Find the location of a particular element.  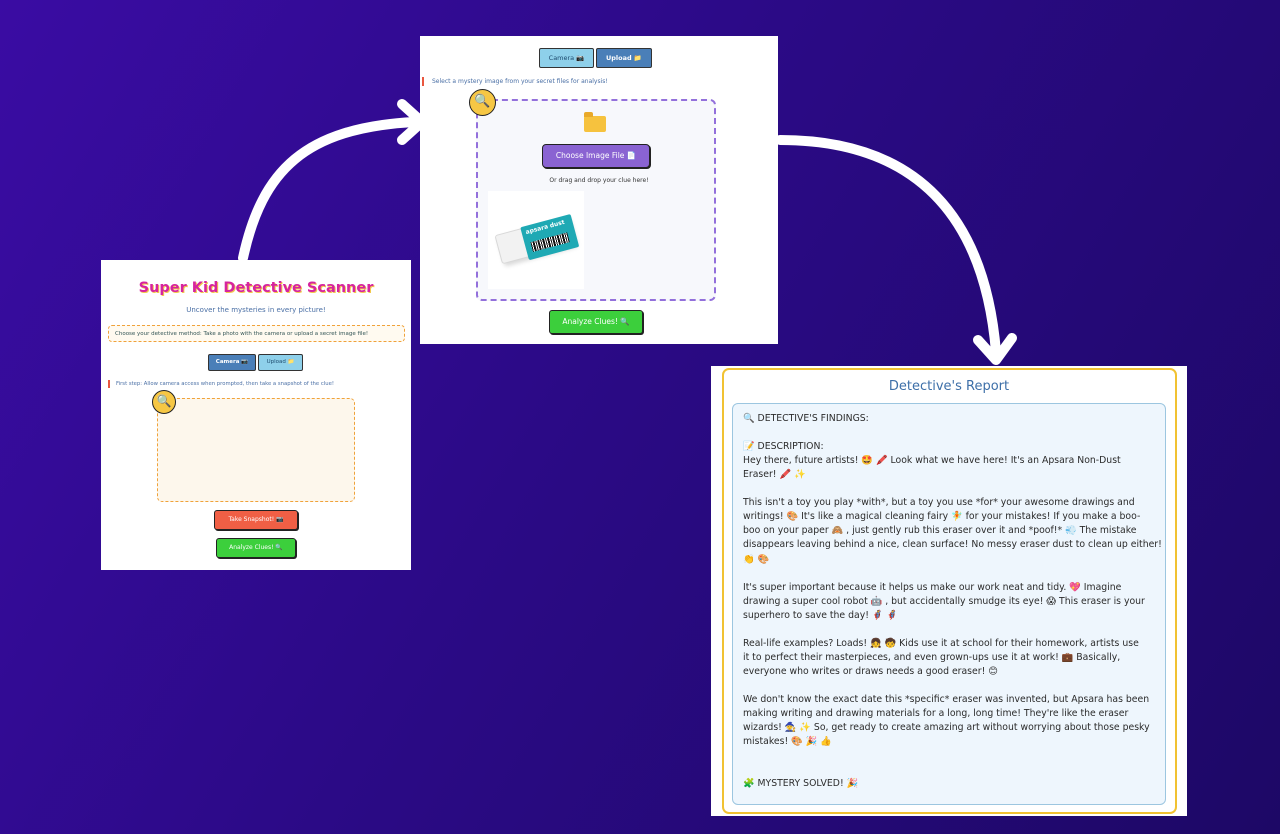

report-title: Detective's Report is located at coordinates (949, 386).